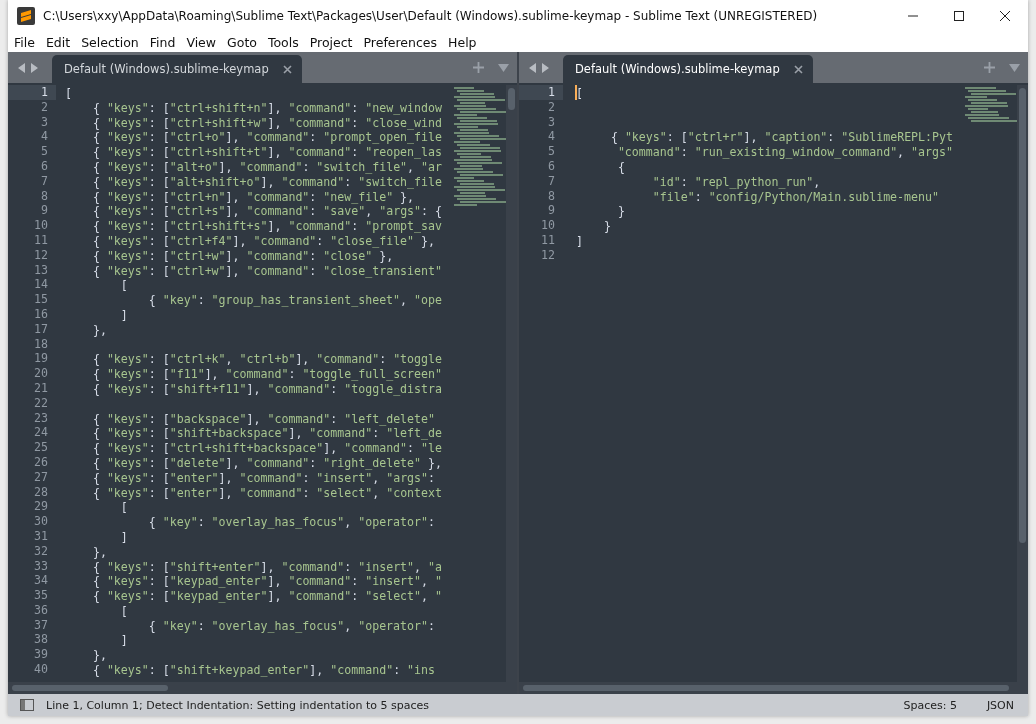 This screenshot has width=1036, height=724. What do you see at coordinates (266, 433) in the screenshot?
I see `code-line: { "keys": ["shift+backspace"], "command": "left_de` at bounding box center [266, 433].